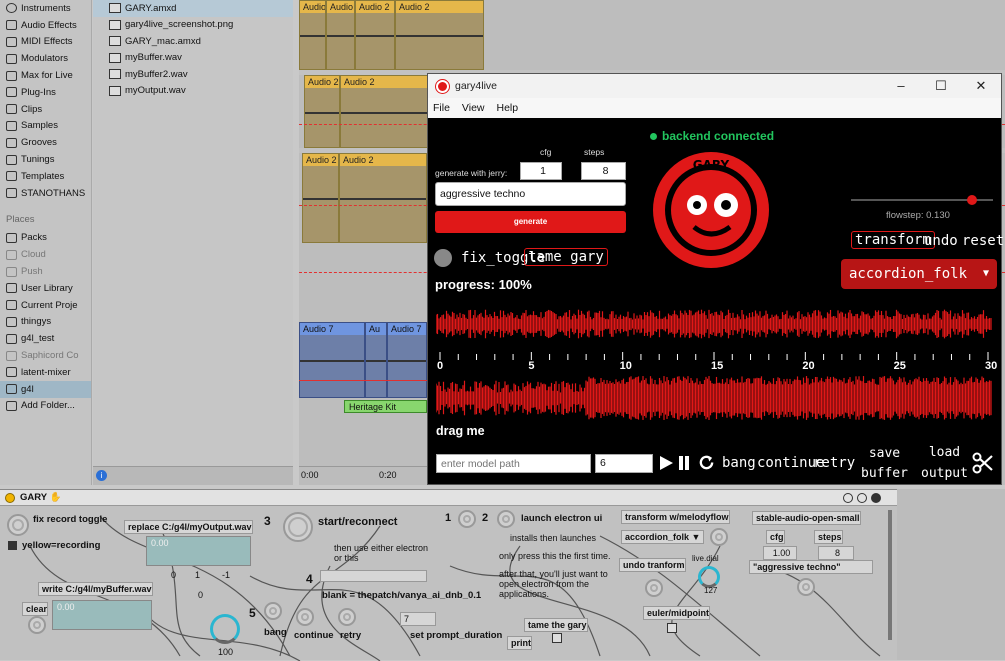 The width and height of the screenshot is (1005, 661). I want to click on category-item: Tunings, so click(45, 159).